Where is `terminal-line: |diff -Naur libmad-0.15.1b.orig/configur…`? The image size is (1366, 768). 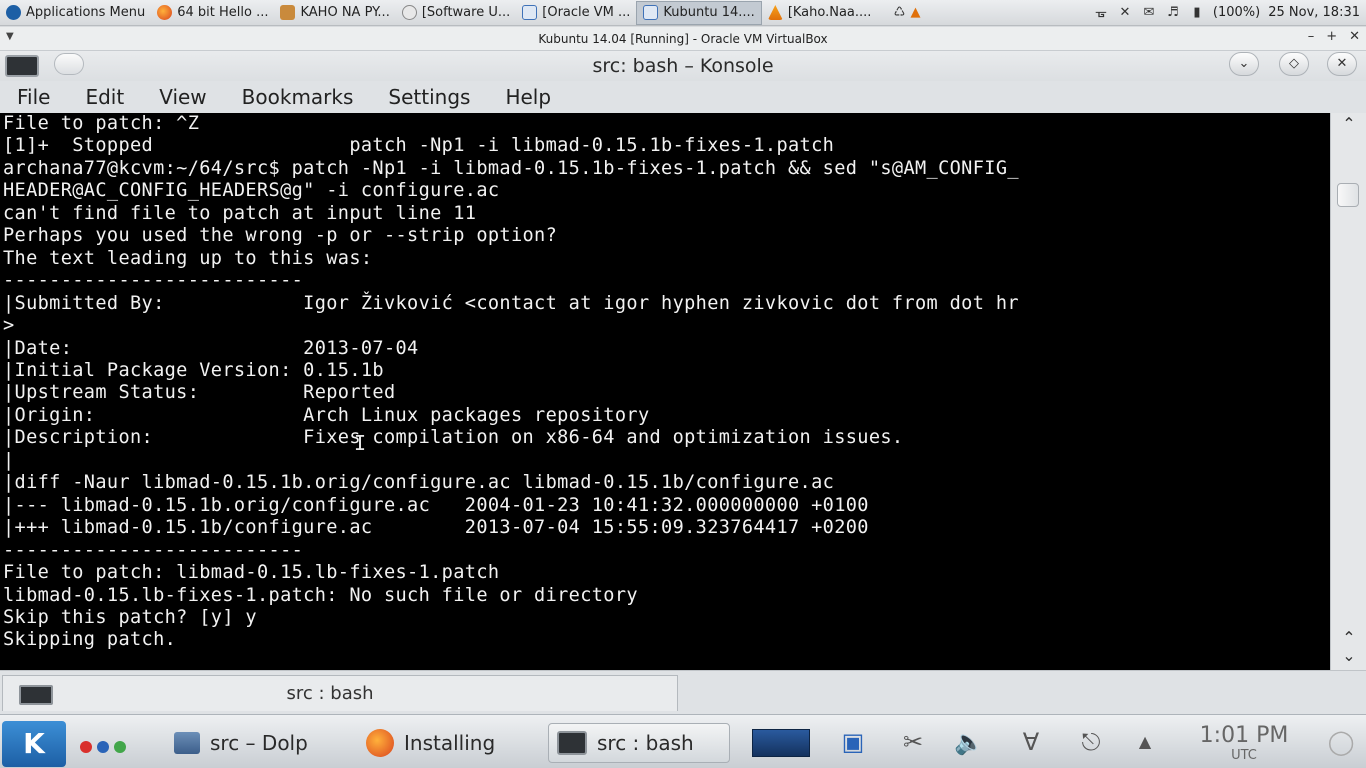
terminal-line: |diff -Naur libmad-0.15.1b.orig/configur… is located at coordinates (419, 483).